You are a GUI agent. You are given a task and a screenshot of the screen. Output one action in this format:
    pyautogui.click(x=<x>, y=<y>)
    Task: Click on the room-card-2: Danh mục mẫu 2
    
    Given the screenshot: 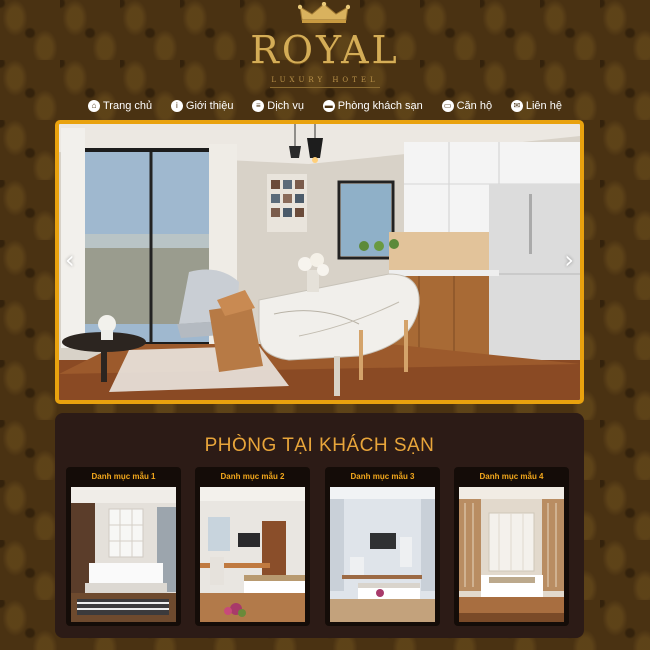 What is the action you would take?
    pyautogui.click(x=252, y=546)
    